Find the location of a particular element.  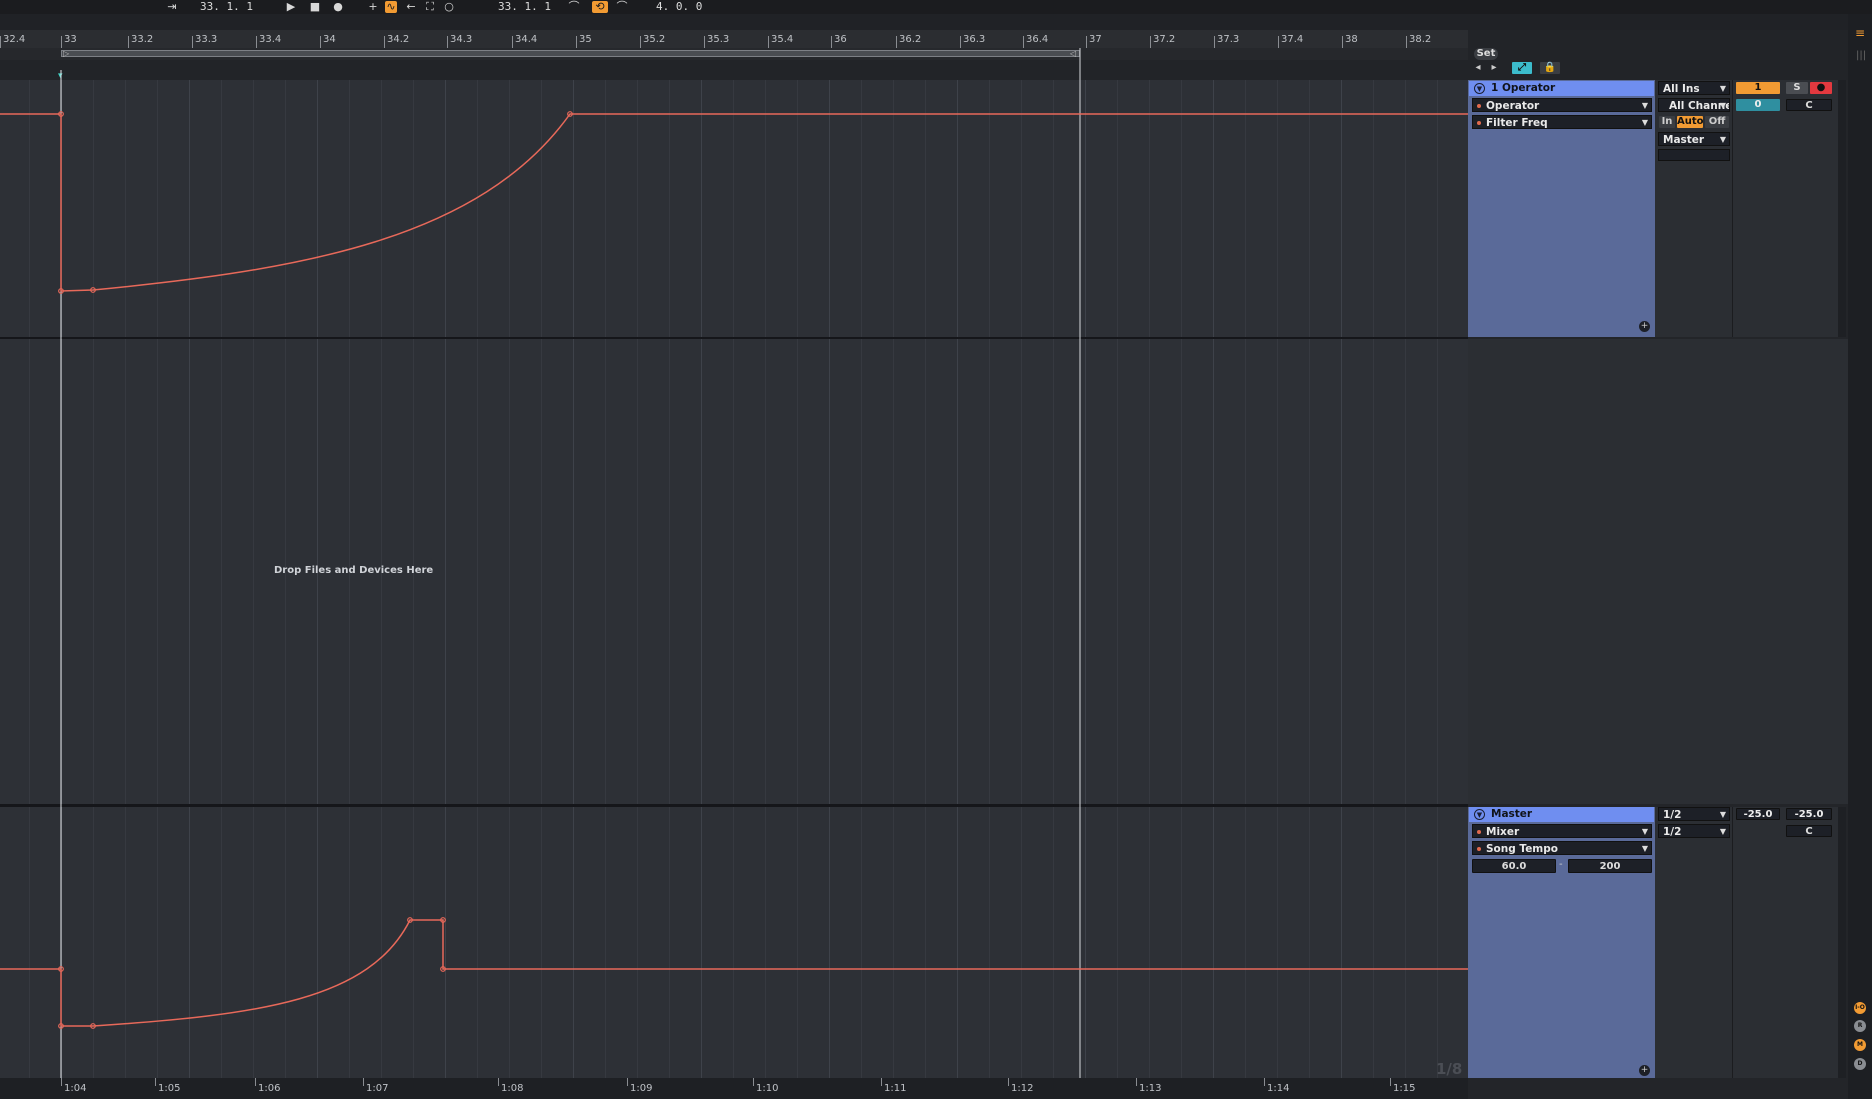

track1-automation-curve is located at coordinates (734, 202).